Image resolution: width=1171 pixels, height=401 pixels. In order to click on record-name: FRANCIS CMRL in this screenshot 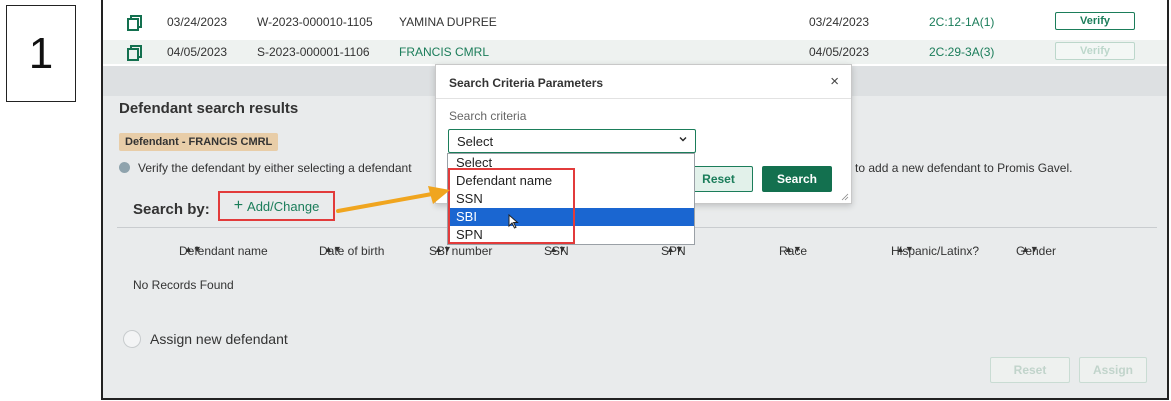, I will do `click(444, 52)`.